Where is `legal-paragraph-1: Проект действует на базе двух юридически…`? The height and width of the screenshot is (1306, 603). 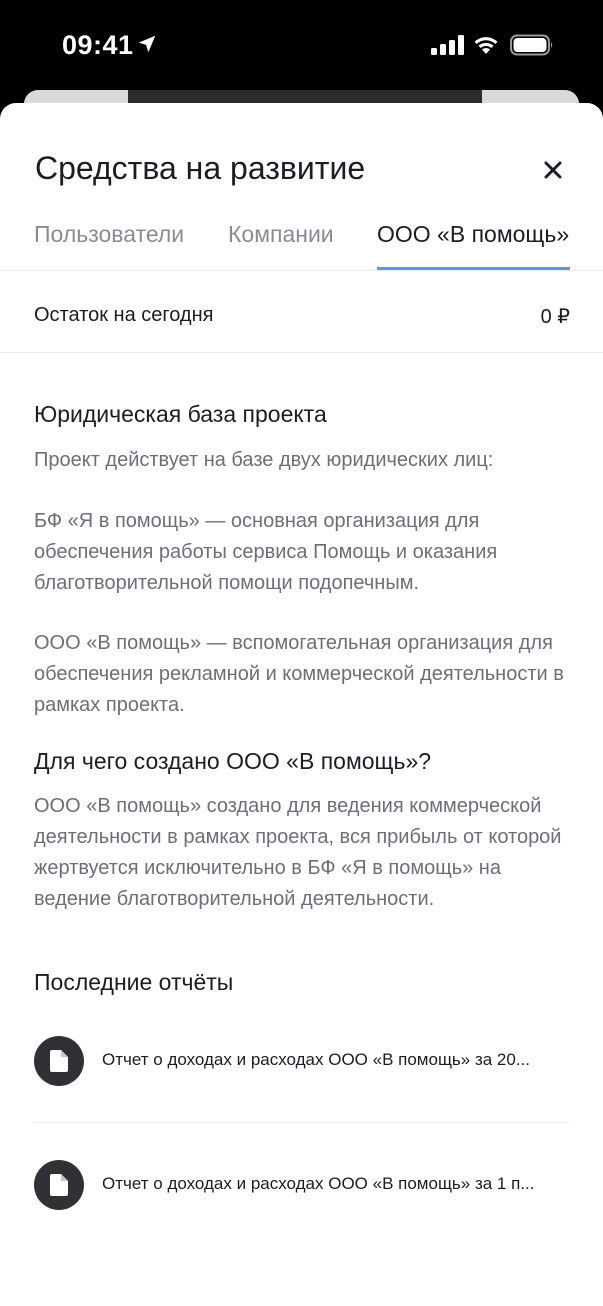
legal-paragraph-1: Проект действует на базе двух юридически… is located at coordinates (264, 460).